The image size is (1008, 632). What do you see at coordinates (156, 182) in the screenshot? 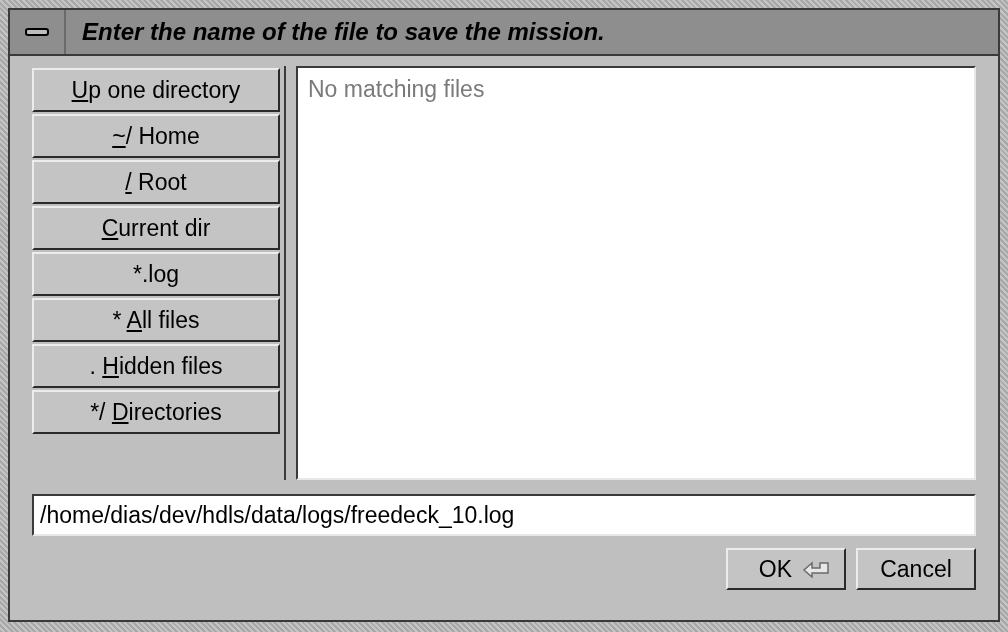
I see `shortcut-button: / Root` at bounding box center [156, 182].